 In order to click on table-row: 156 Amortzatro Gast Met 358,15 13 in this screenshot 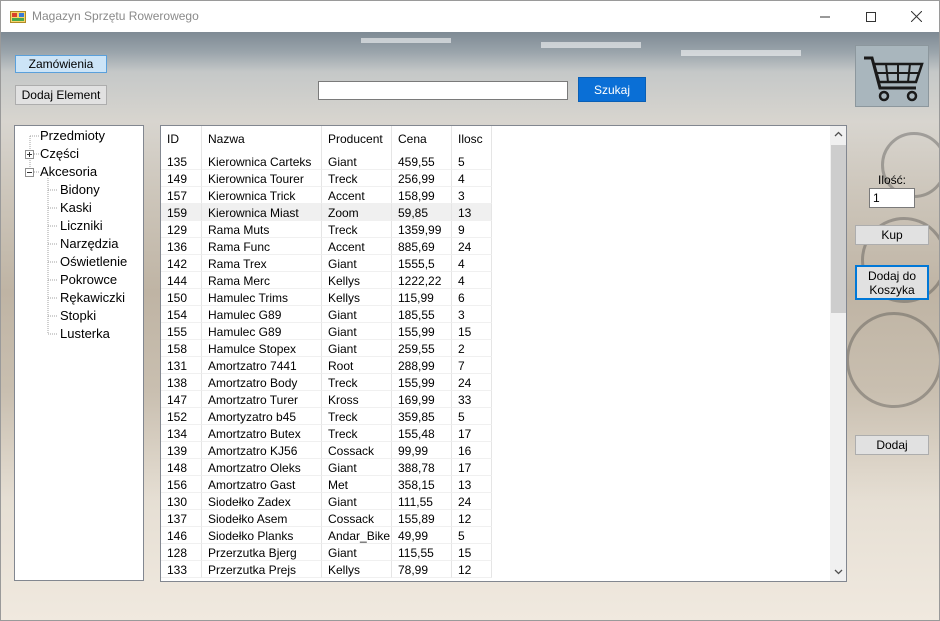, I will do `click(326, 484)`.